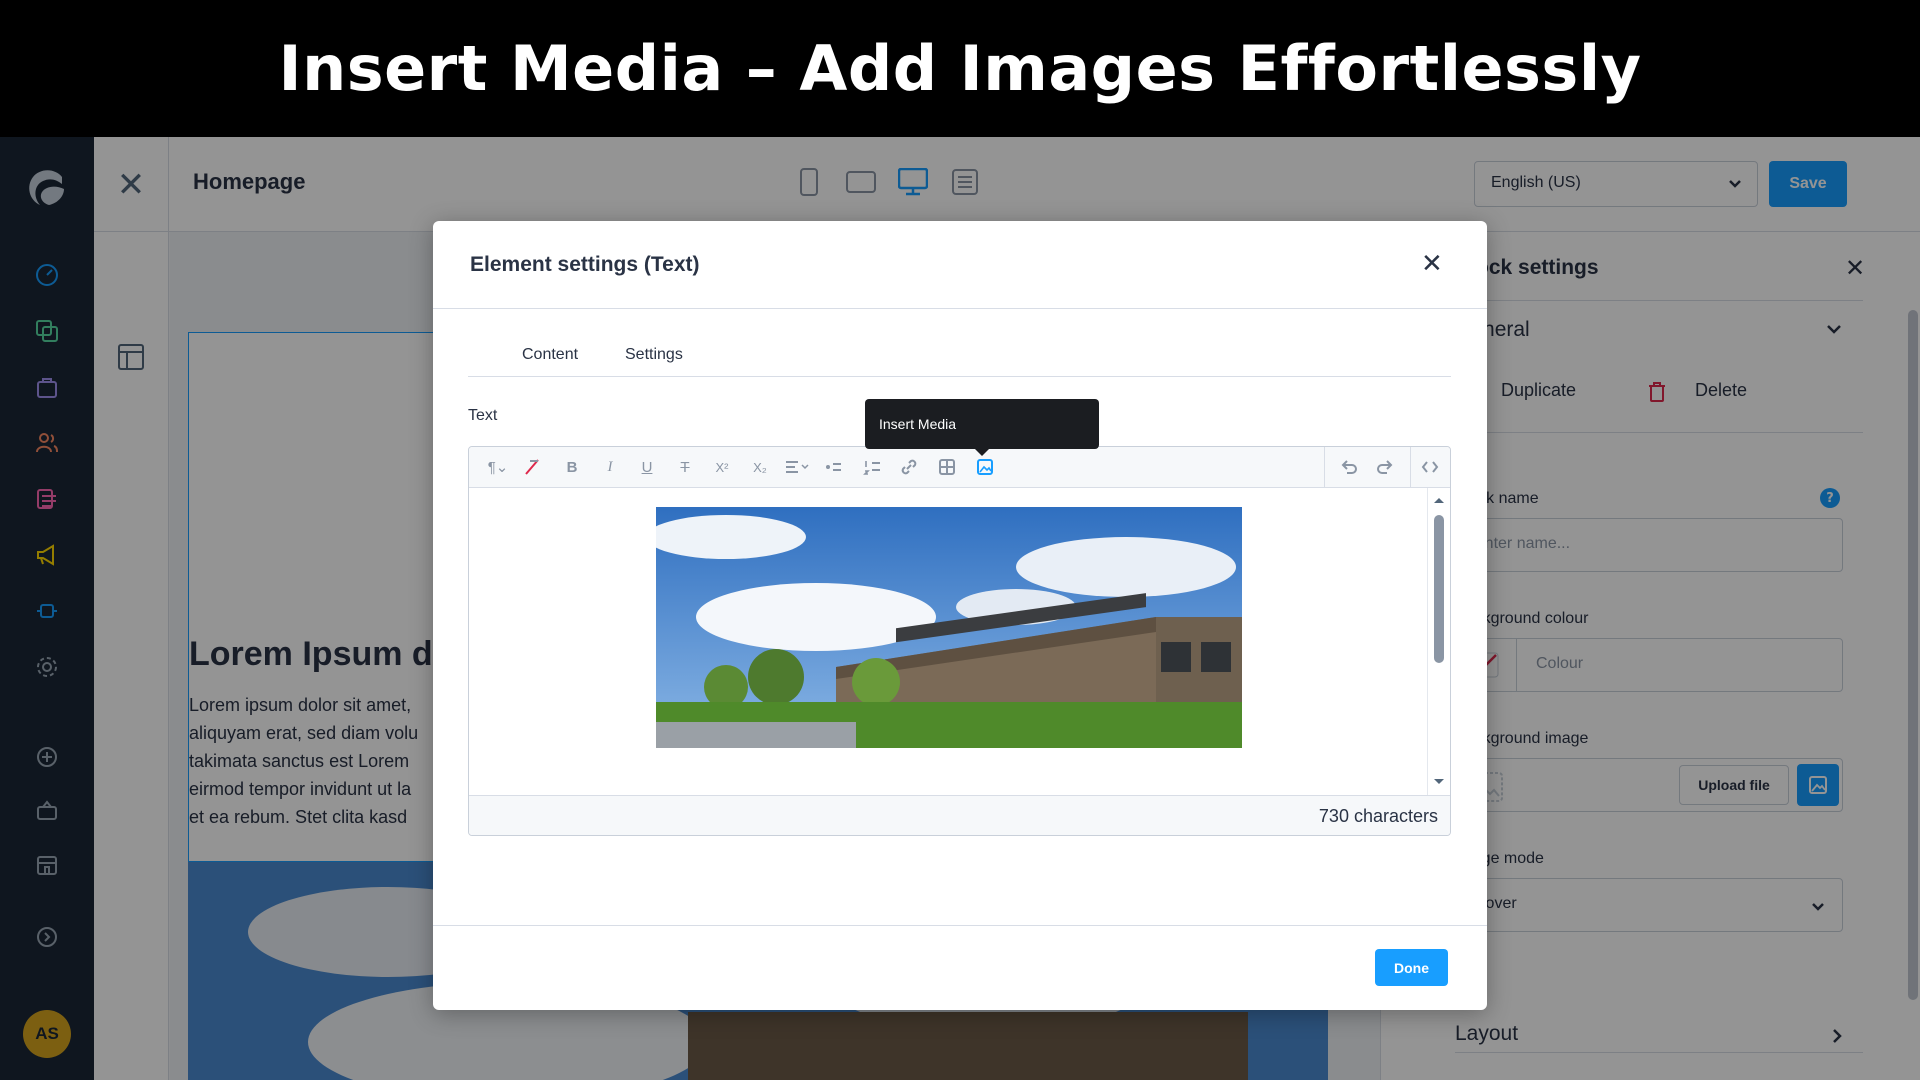 The height and width of the screenshot is (1080, 1920). Describe the element at coordinates (1439, 500) in the screenshot. I see `scroll-up-icon` at that location.